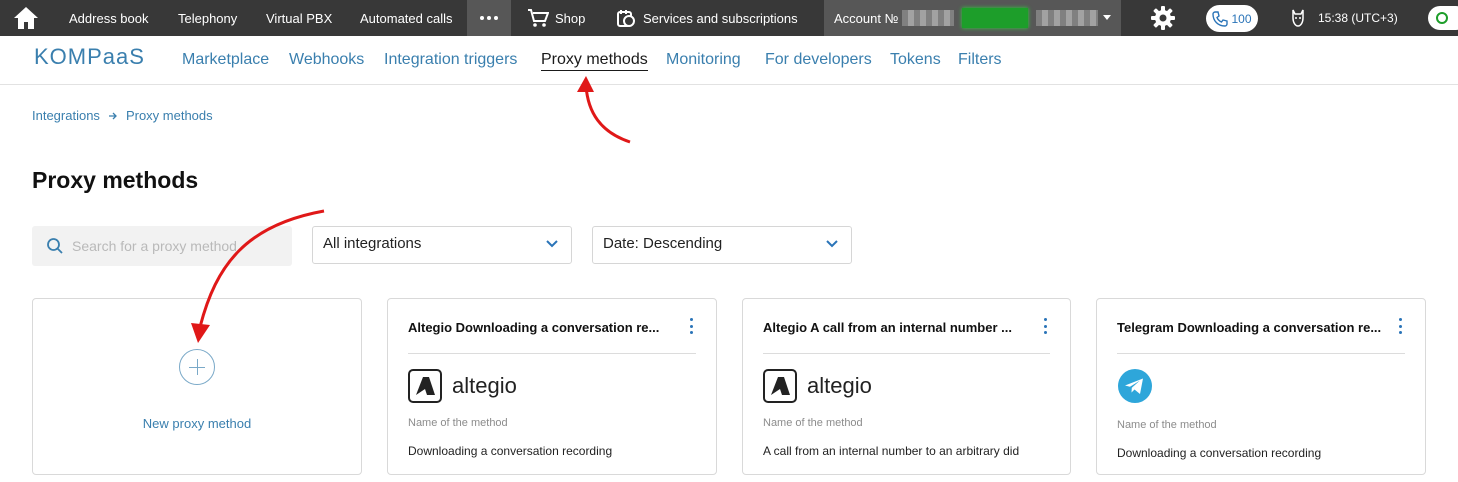 Image resolution: width=1458 pixels, height=482 pixels. Describe the element at coordinates (626, 18) in the screenshot. I see `services-icon` at that location.